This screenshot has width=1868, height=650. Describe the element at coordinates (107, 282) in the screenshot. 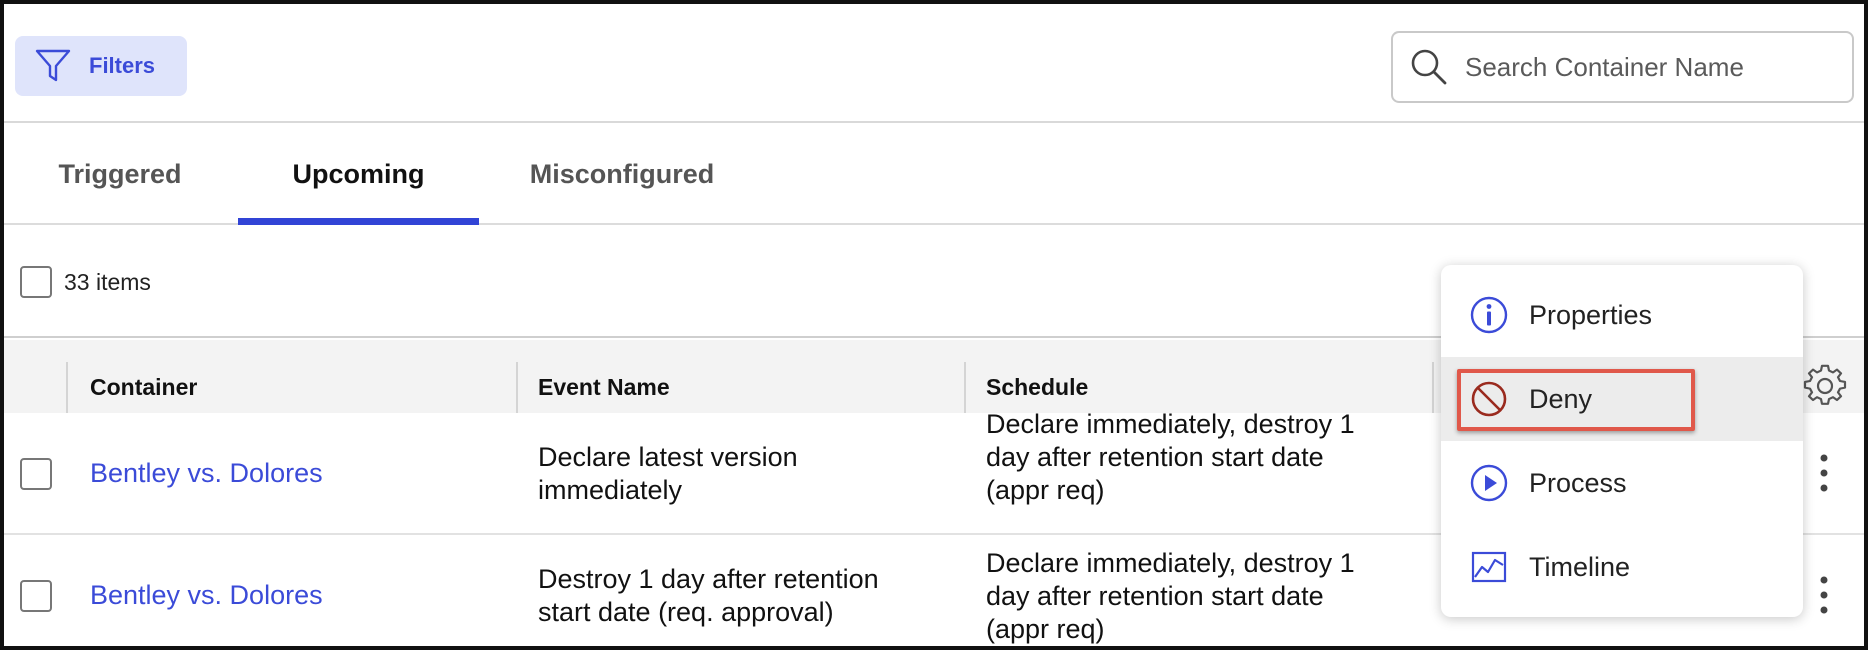

I see `items-count: 33 items` at that location.